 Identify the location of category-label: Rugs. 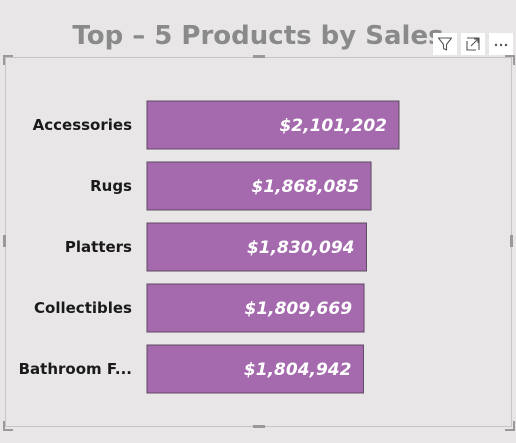
(111, 186).